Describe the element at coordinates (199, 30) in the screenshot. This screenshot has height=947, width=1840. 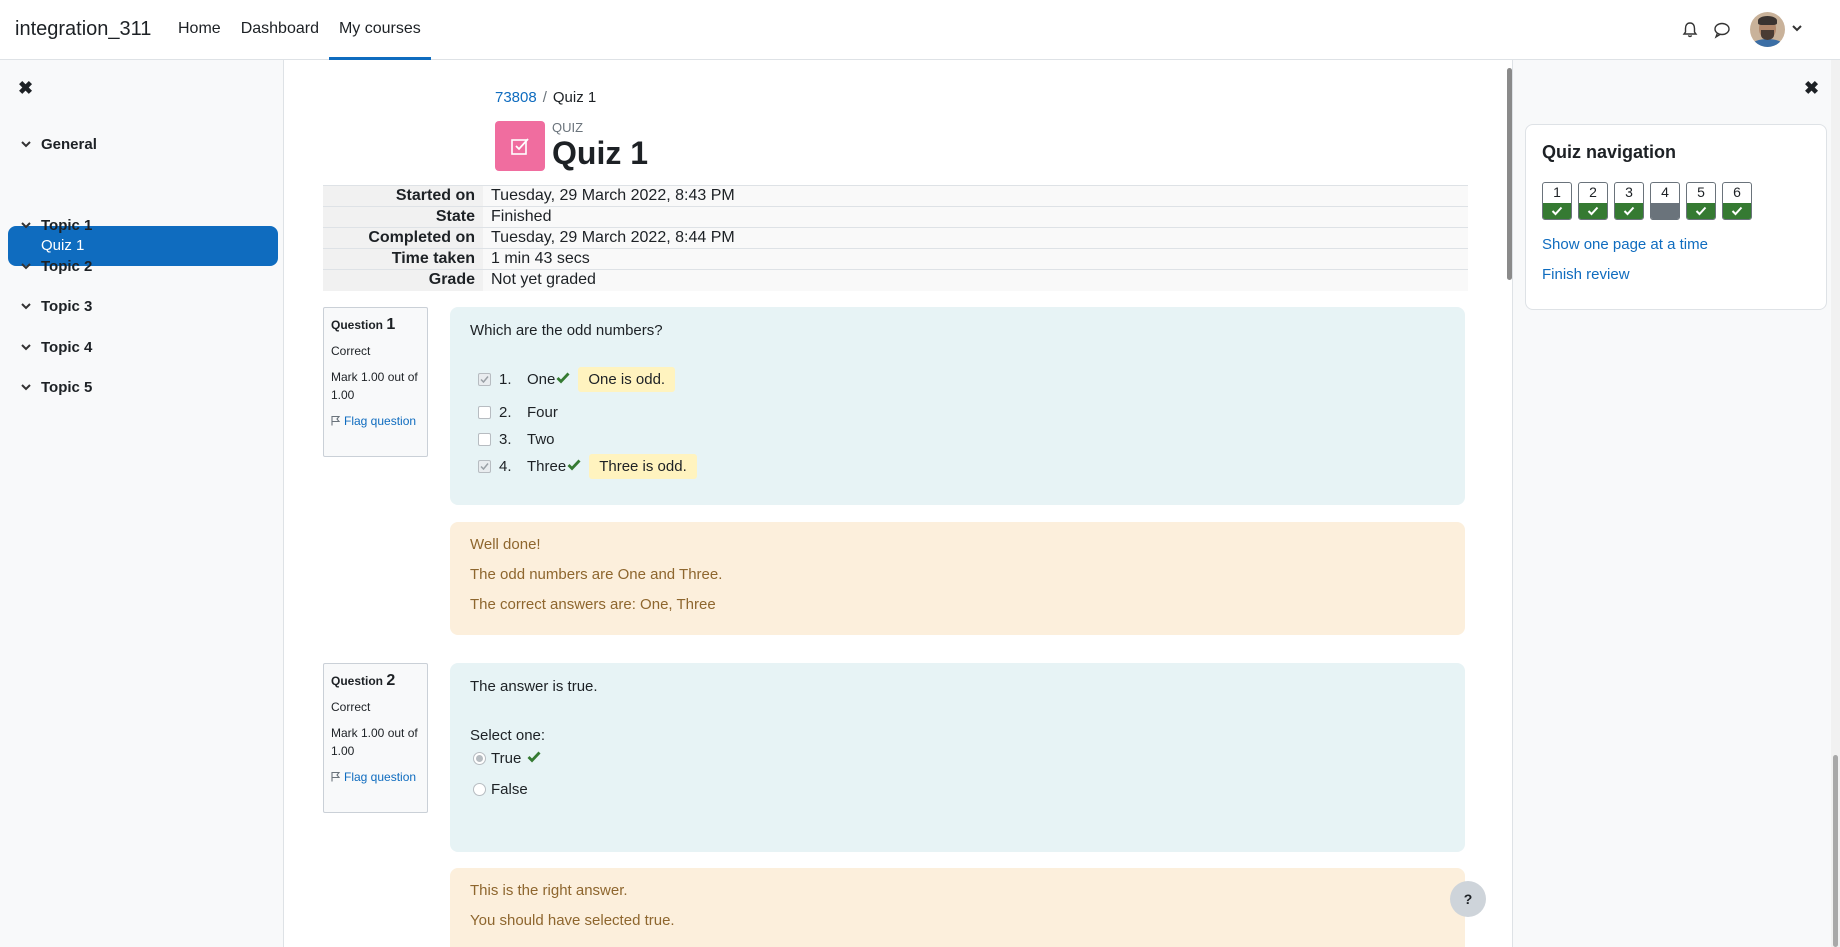
I see `nav-home: Home` at that location.